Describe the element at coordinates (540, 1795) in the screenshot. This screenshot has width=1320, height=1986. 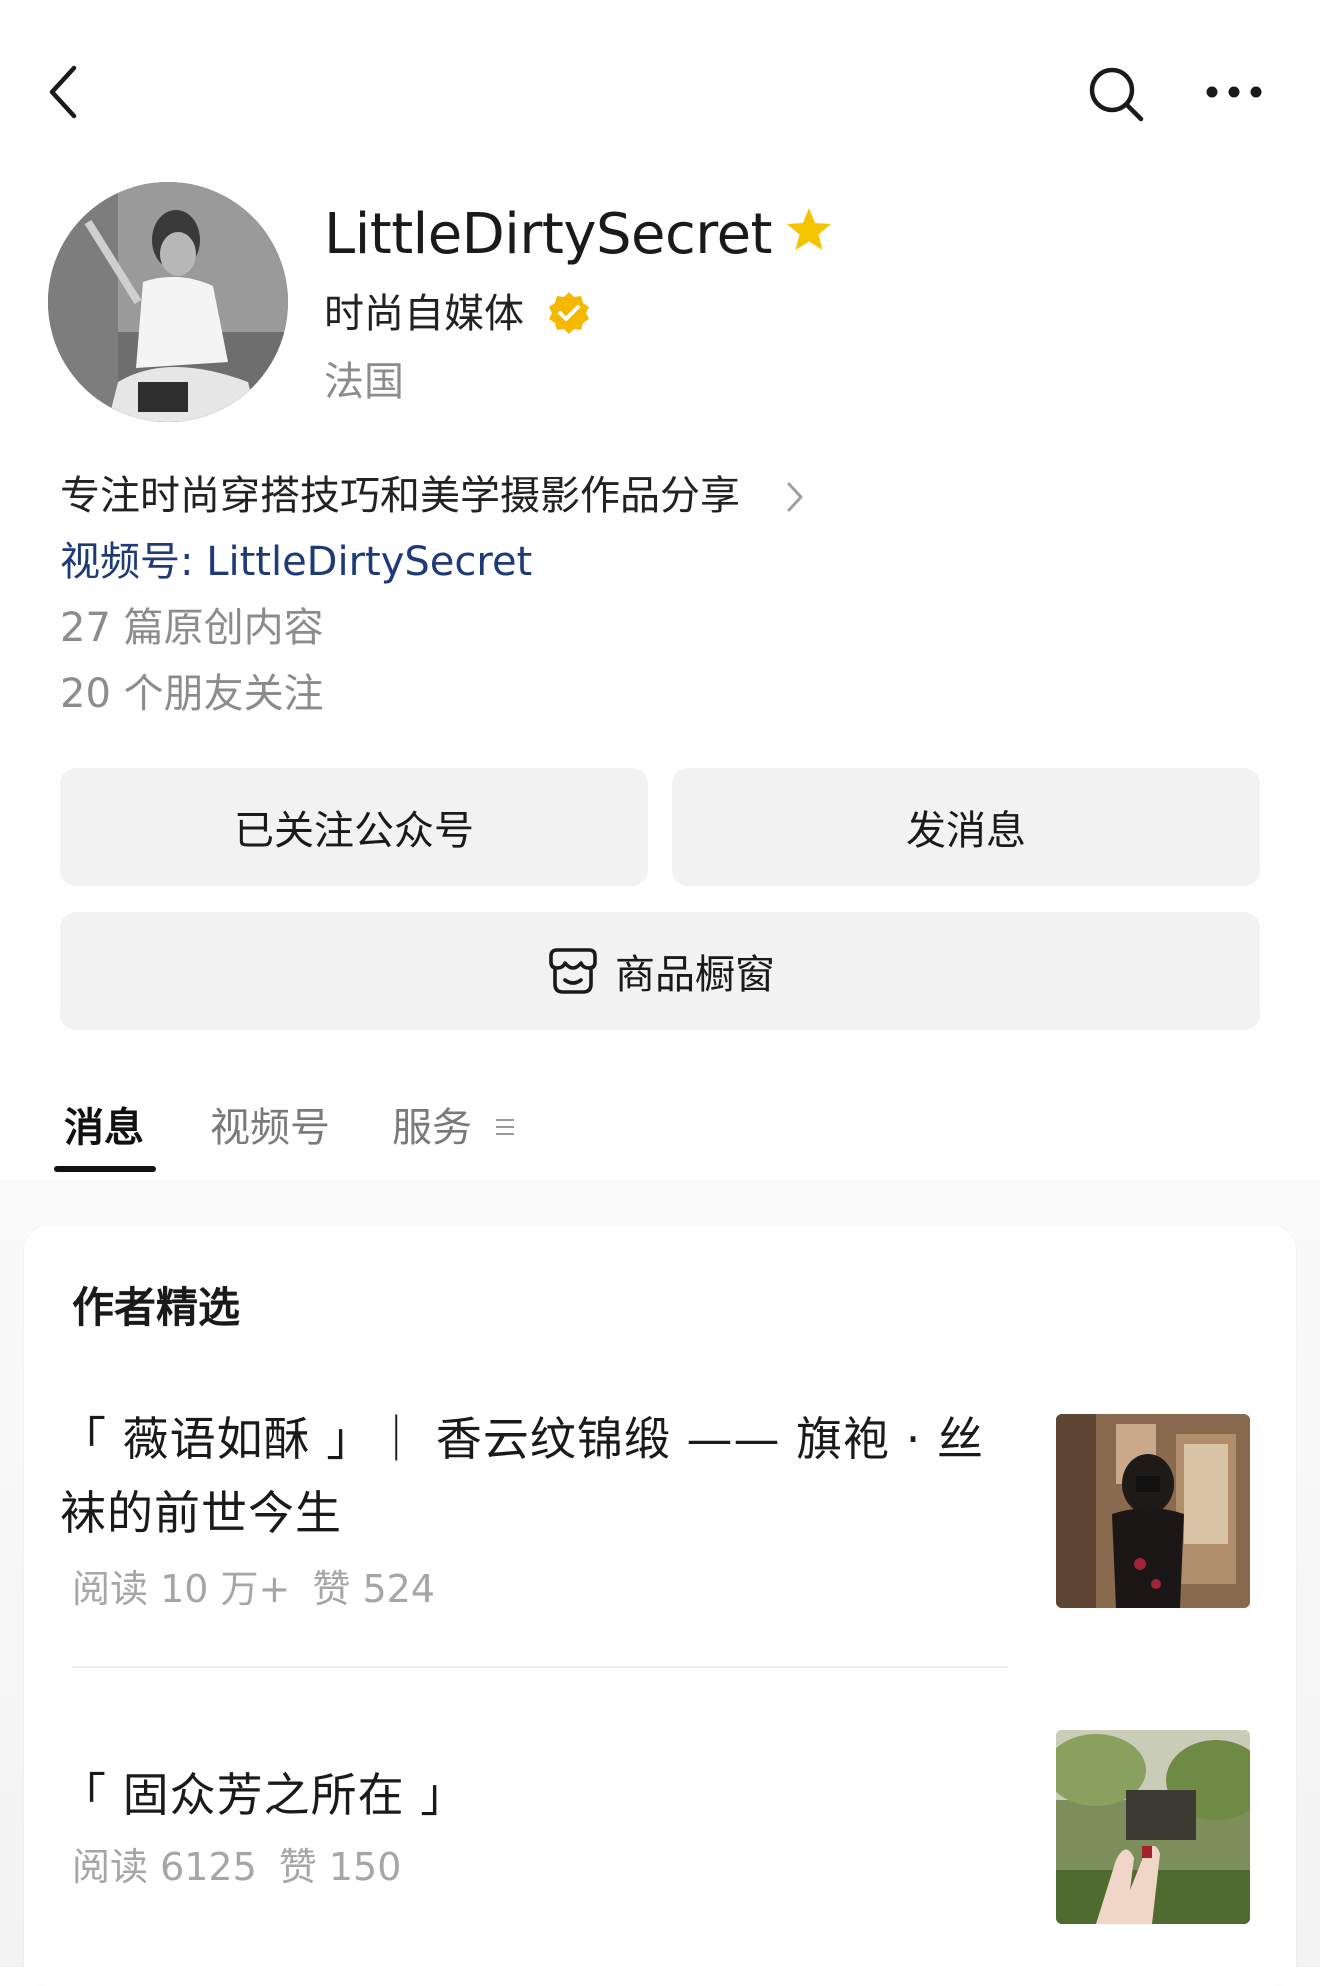
I see `article-title: 「 固众芳之所在 」` at that location.